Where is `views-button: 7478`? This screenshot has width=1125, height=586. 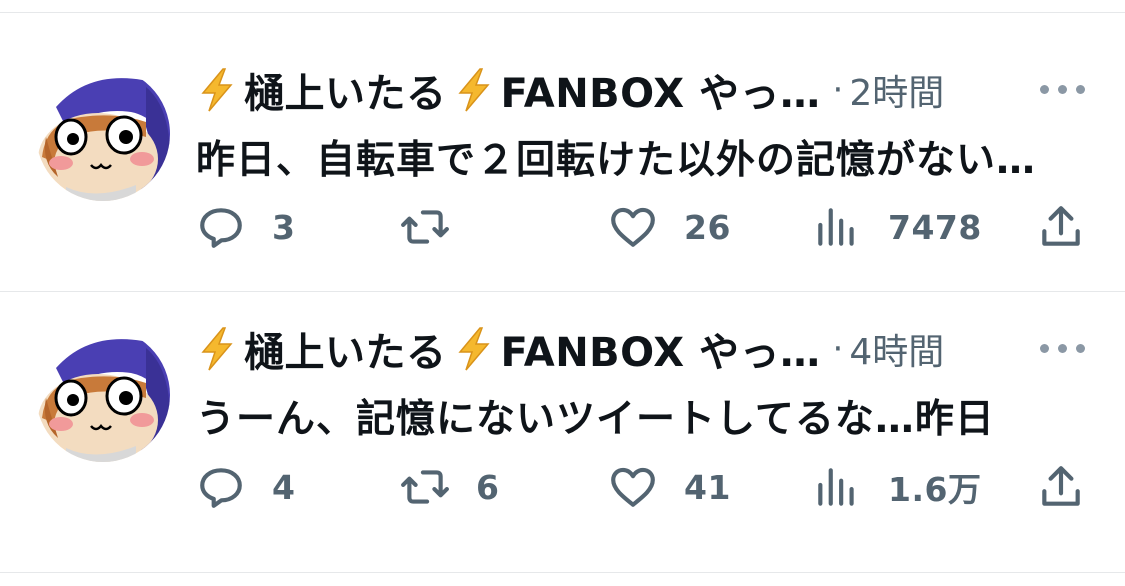 views-button: 7478 is located at coordinates (897, 227).